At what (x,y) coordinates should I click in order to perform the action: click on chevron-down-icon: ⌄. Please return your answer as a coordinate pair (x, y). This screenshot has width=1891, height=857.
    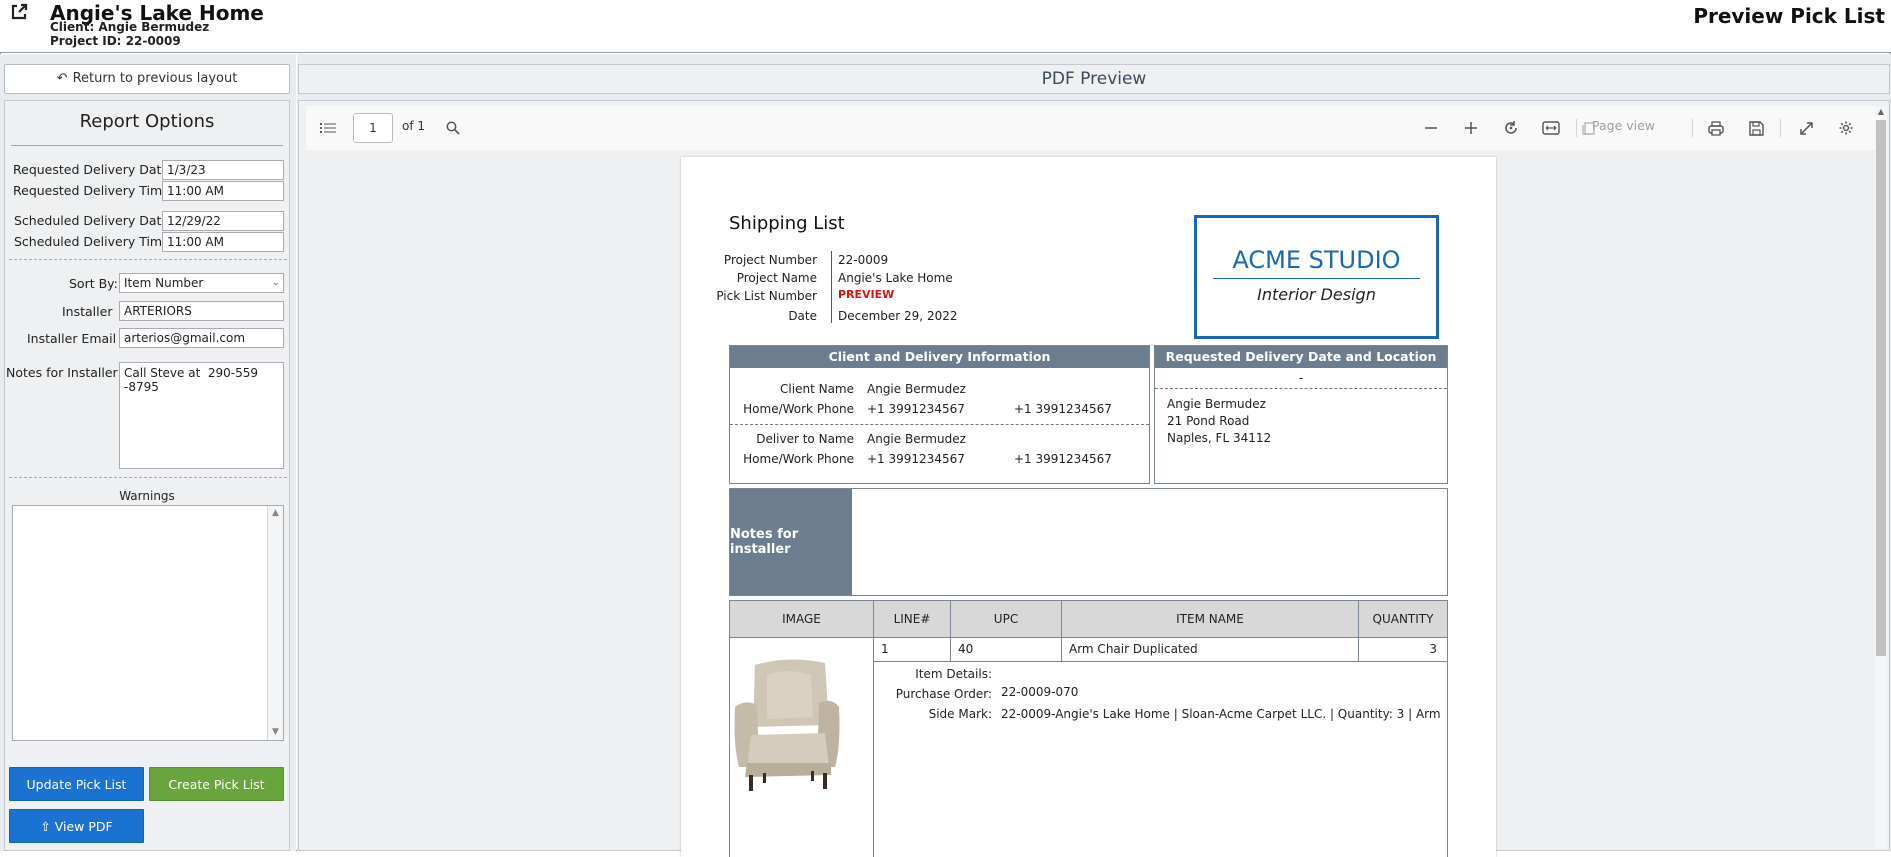
    Looking at the image, I should click on (275, 282).